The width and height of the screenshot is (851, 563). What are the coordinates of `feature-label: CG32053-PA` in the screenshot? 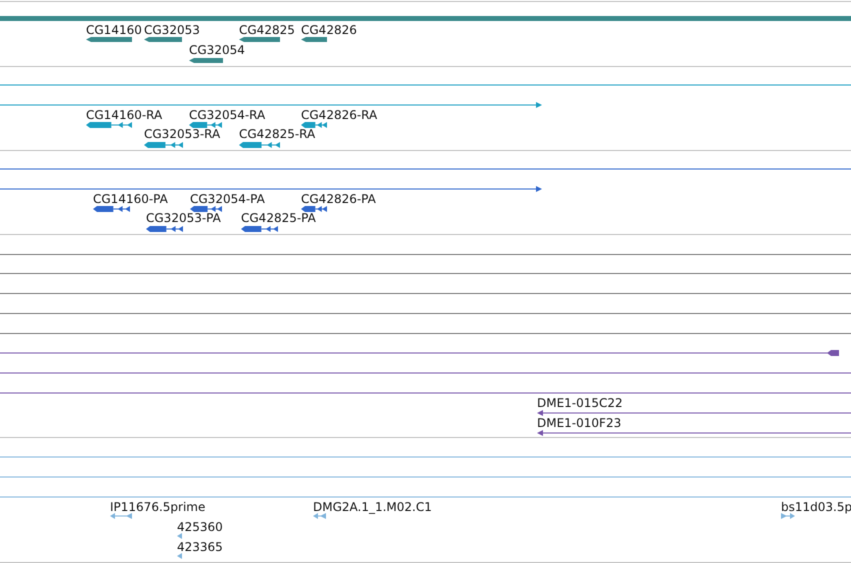 It's located at (183, 218).